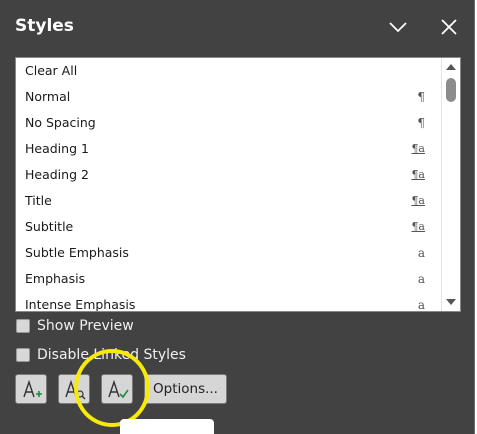 Image resolution: width=477 pixels, height=434 pixels. Describe the element at coordinates (229, 253) in the screenshot. I see `style-item-subtle-emphasis: Subtle Emphasis a` at that location.